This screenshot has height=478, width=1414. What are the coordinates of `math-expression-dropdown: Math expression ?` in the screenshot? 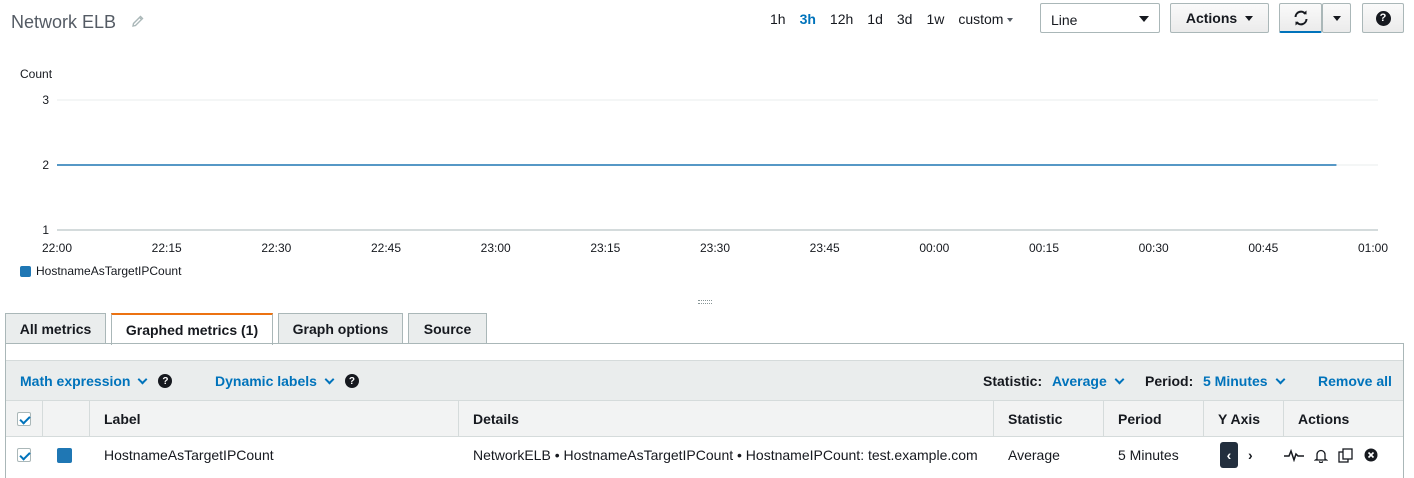 It's located at (96, 381).